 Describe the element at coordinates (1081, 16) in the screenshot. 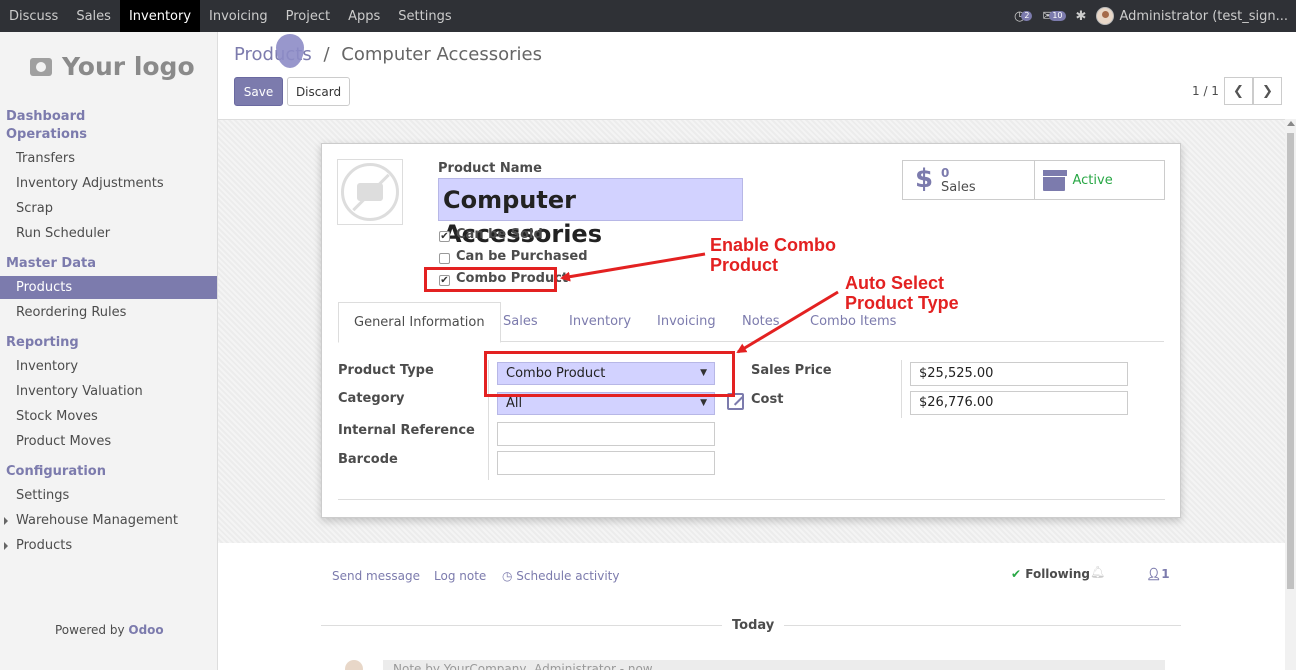

I see `debug-button: ✱` at that location.